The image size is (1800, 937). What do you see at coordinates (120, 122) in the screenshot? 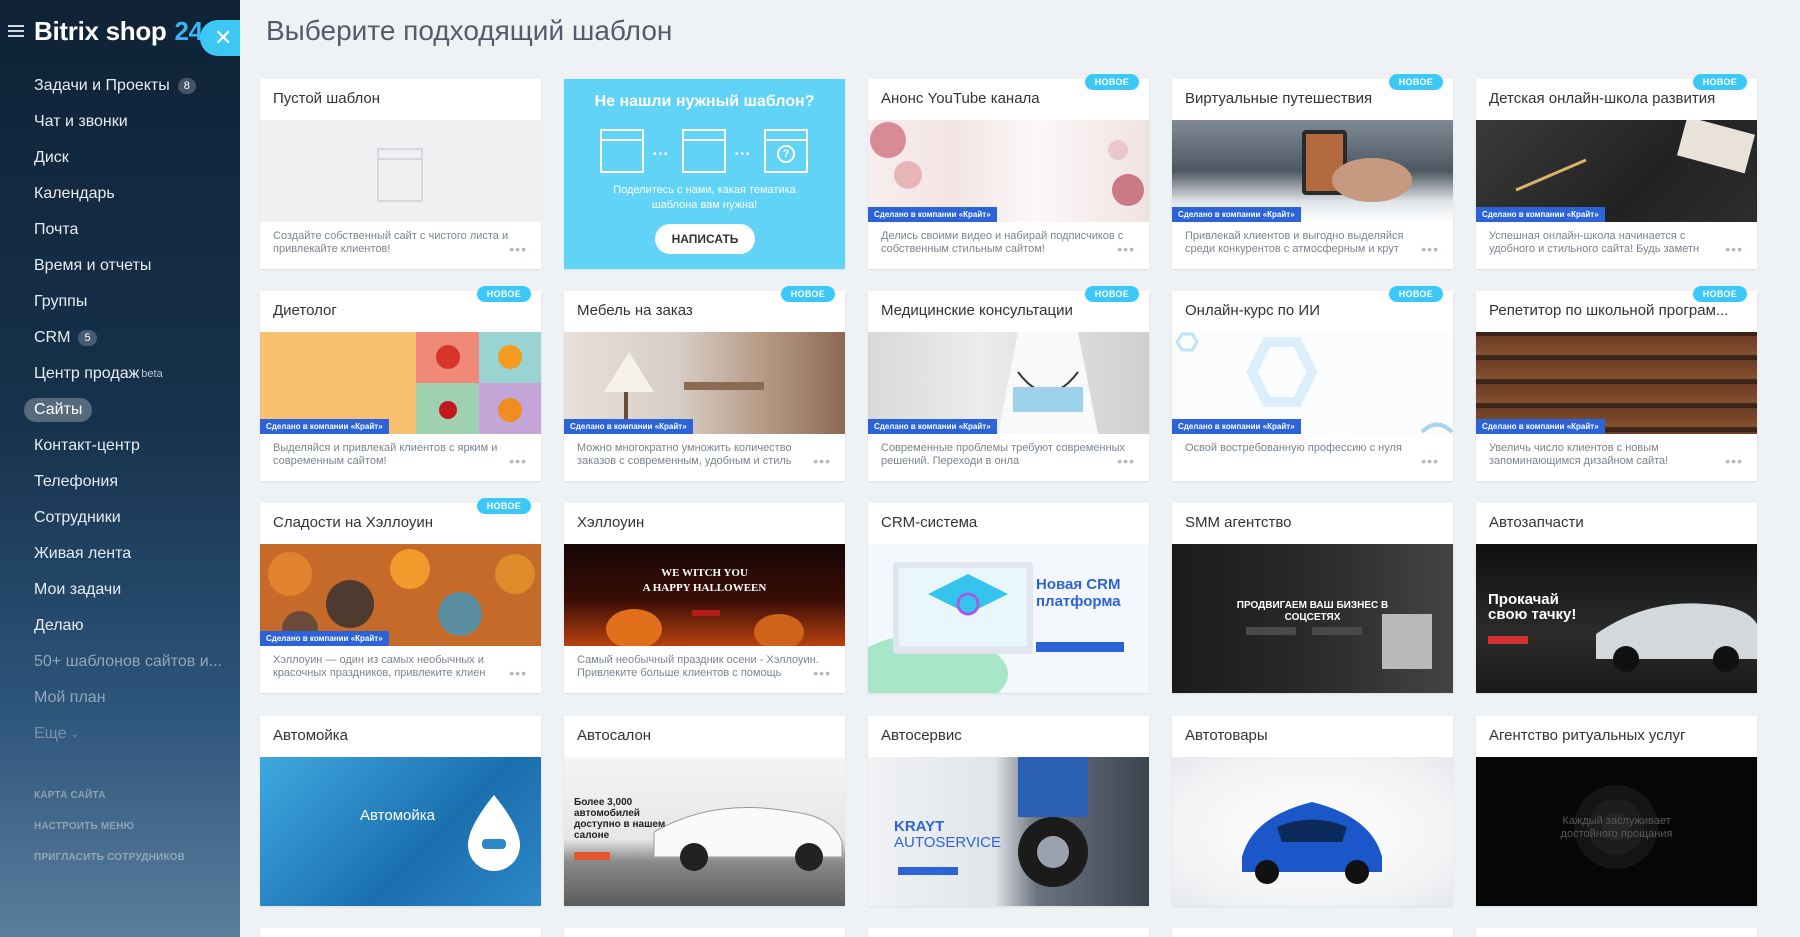
I see `sidebar-item-chat: Чат и звонки` at bounding box center [120, 122].